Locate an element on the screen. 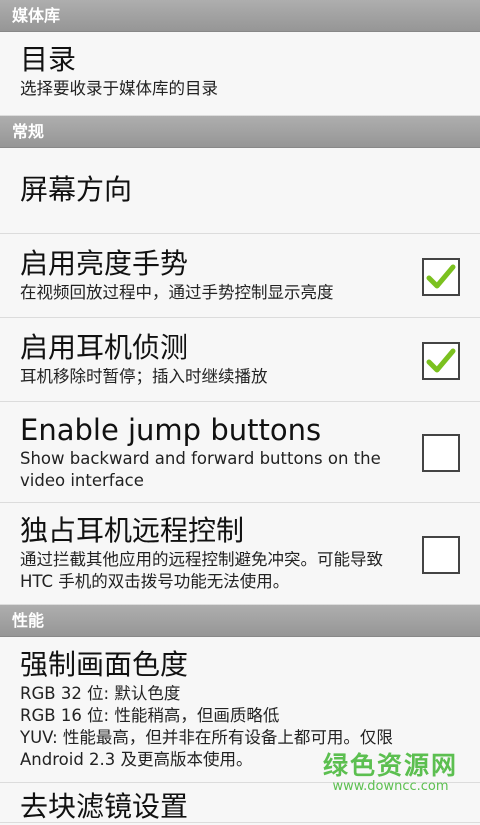 This screenshot has height=825, width=480. headset-checkbox is located at coordinates (441, 360).